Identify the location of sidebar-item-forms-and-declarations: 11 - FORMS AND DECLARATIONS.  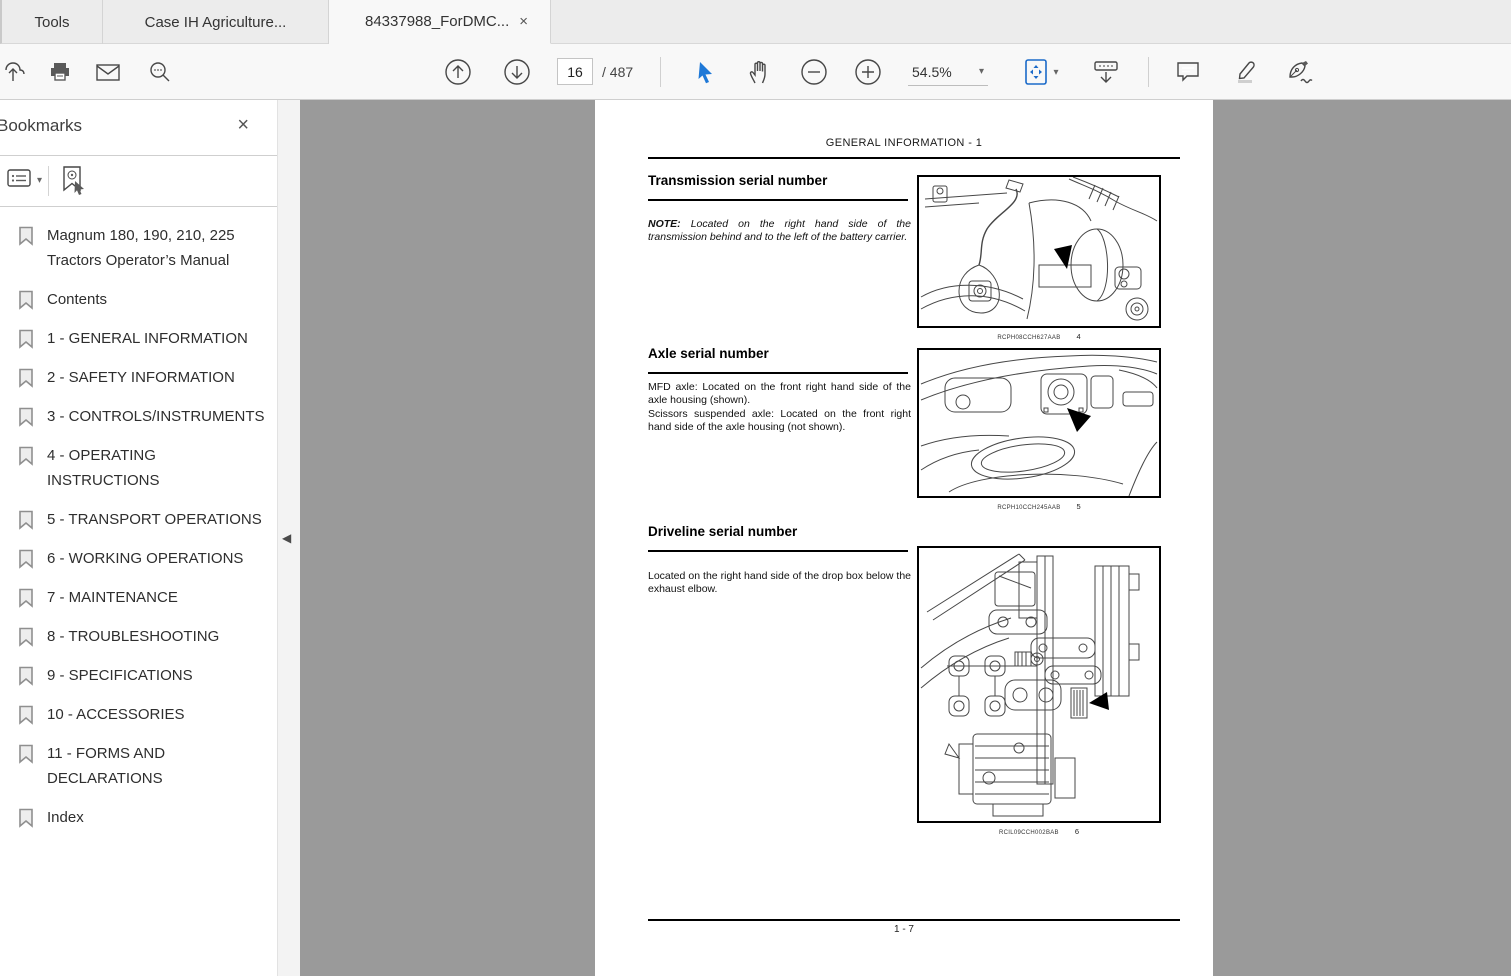
(140, 766).